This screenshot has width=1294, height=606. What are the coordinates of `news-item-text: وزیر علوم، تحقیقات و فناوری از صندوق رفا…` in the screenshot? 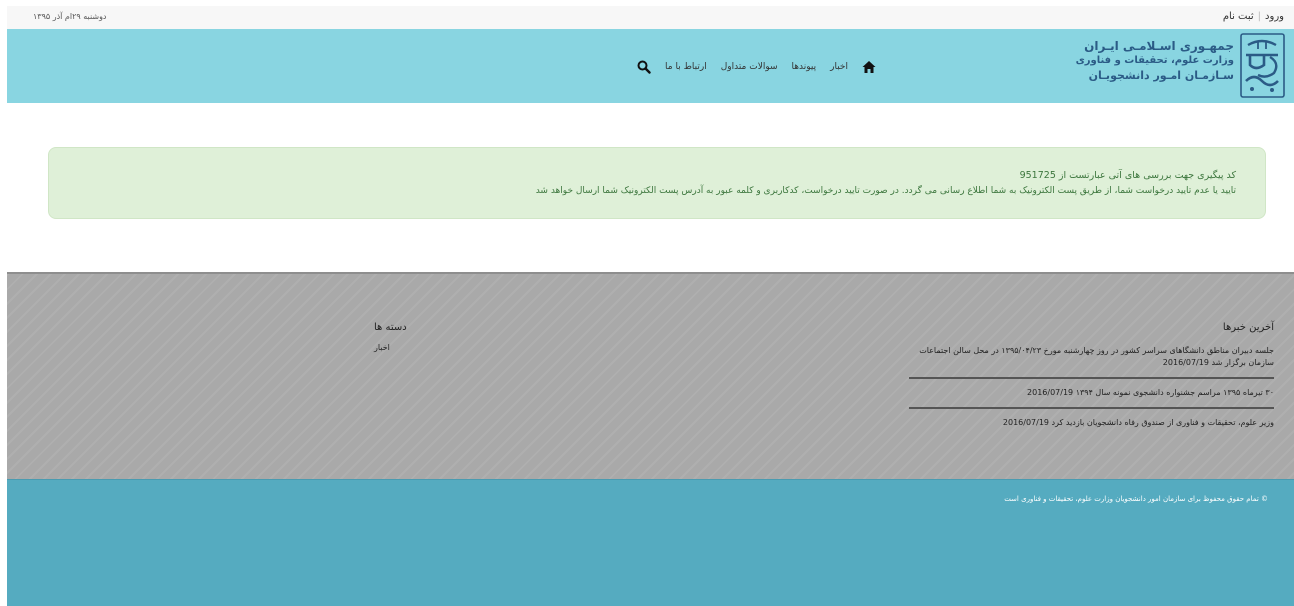 It's located at (1162, 422).